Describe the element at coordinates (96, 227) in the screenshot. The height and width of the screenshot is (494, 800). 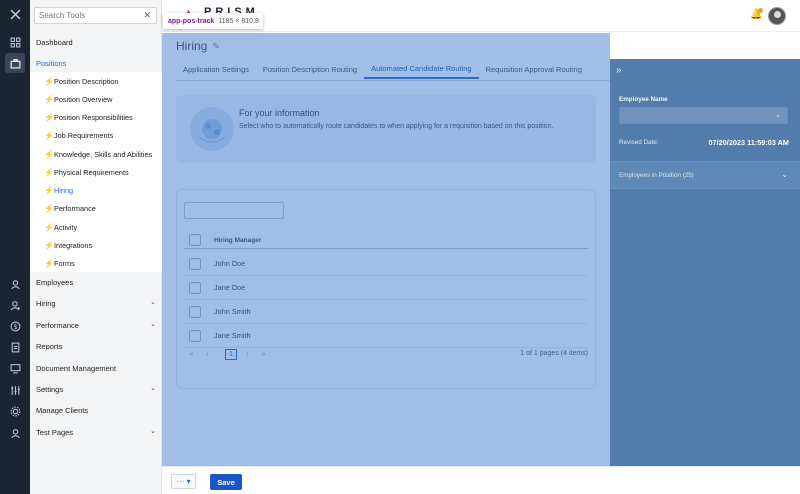
I see `subnav-activity: ⚡ Activity` at that location.